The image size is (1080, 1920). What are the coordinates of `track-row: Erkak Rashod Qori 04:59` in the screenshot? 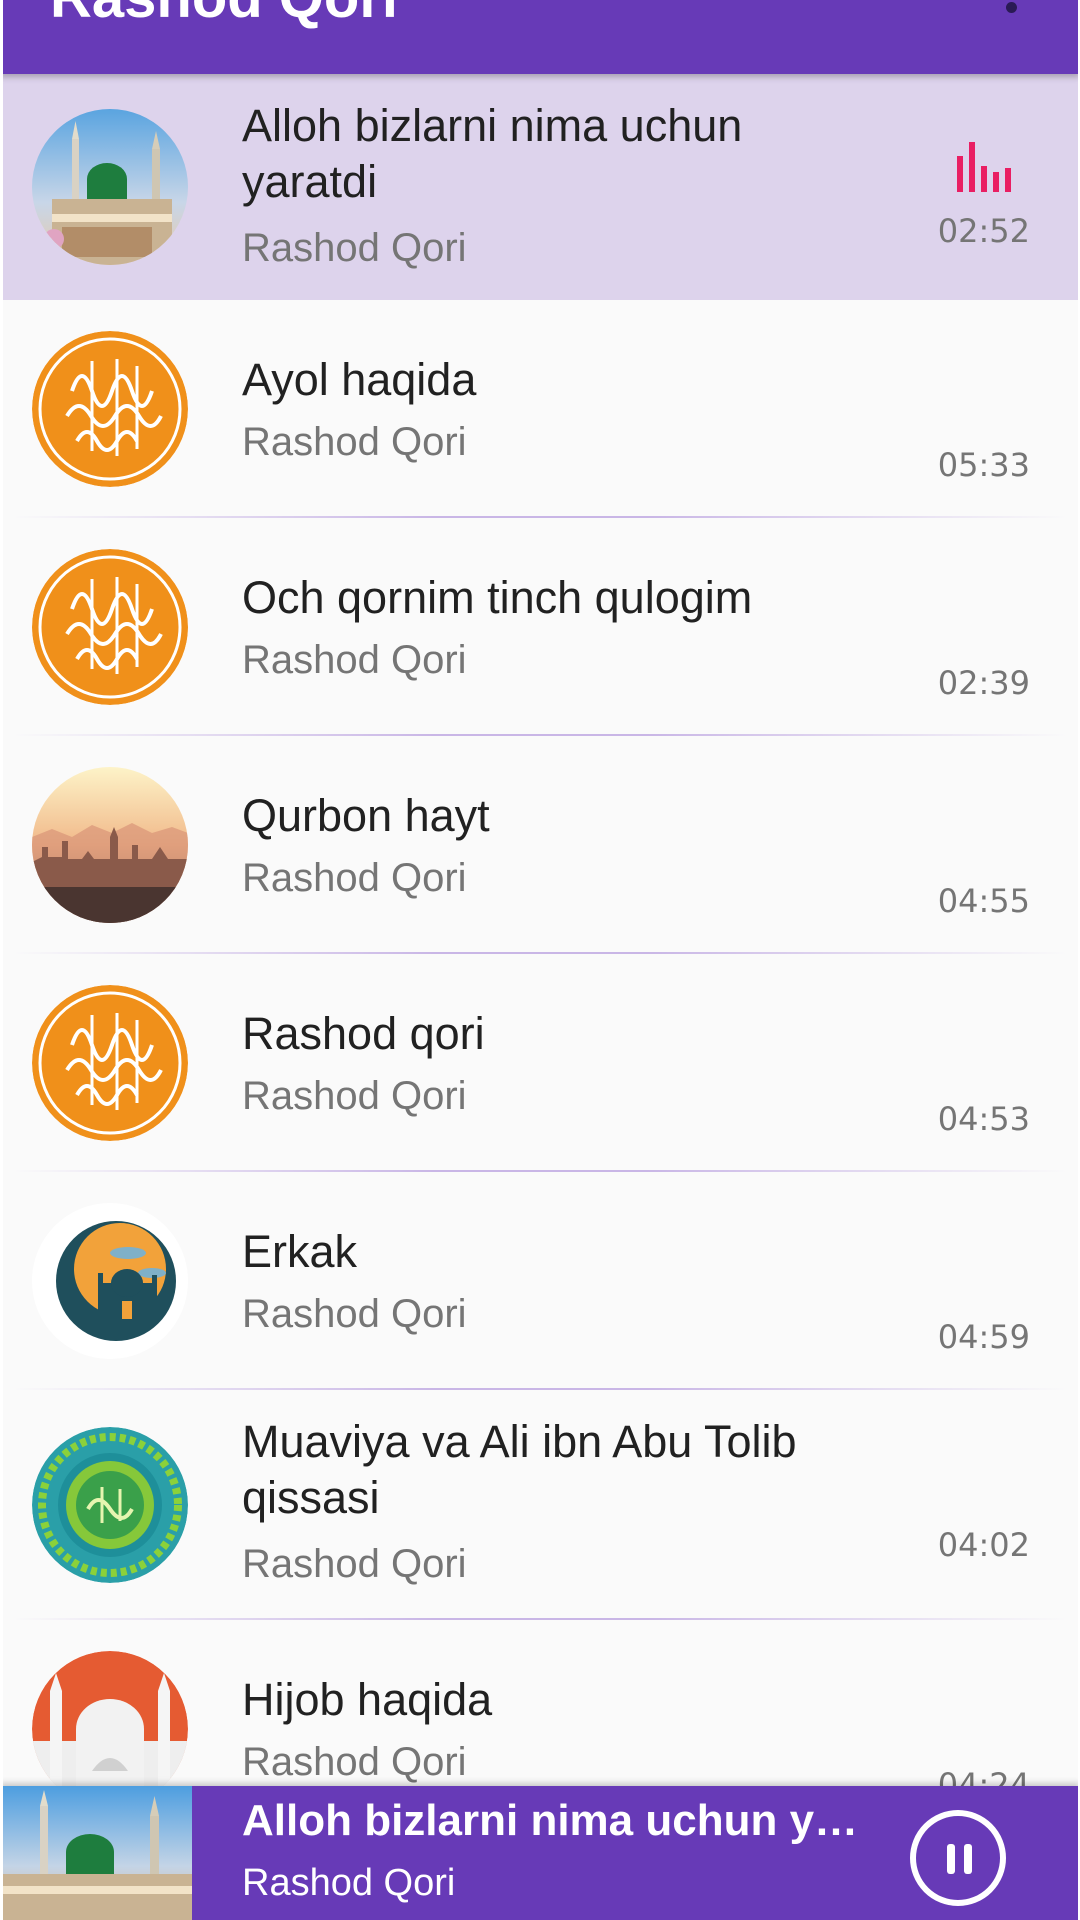 It's located at (540, 1281).